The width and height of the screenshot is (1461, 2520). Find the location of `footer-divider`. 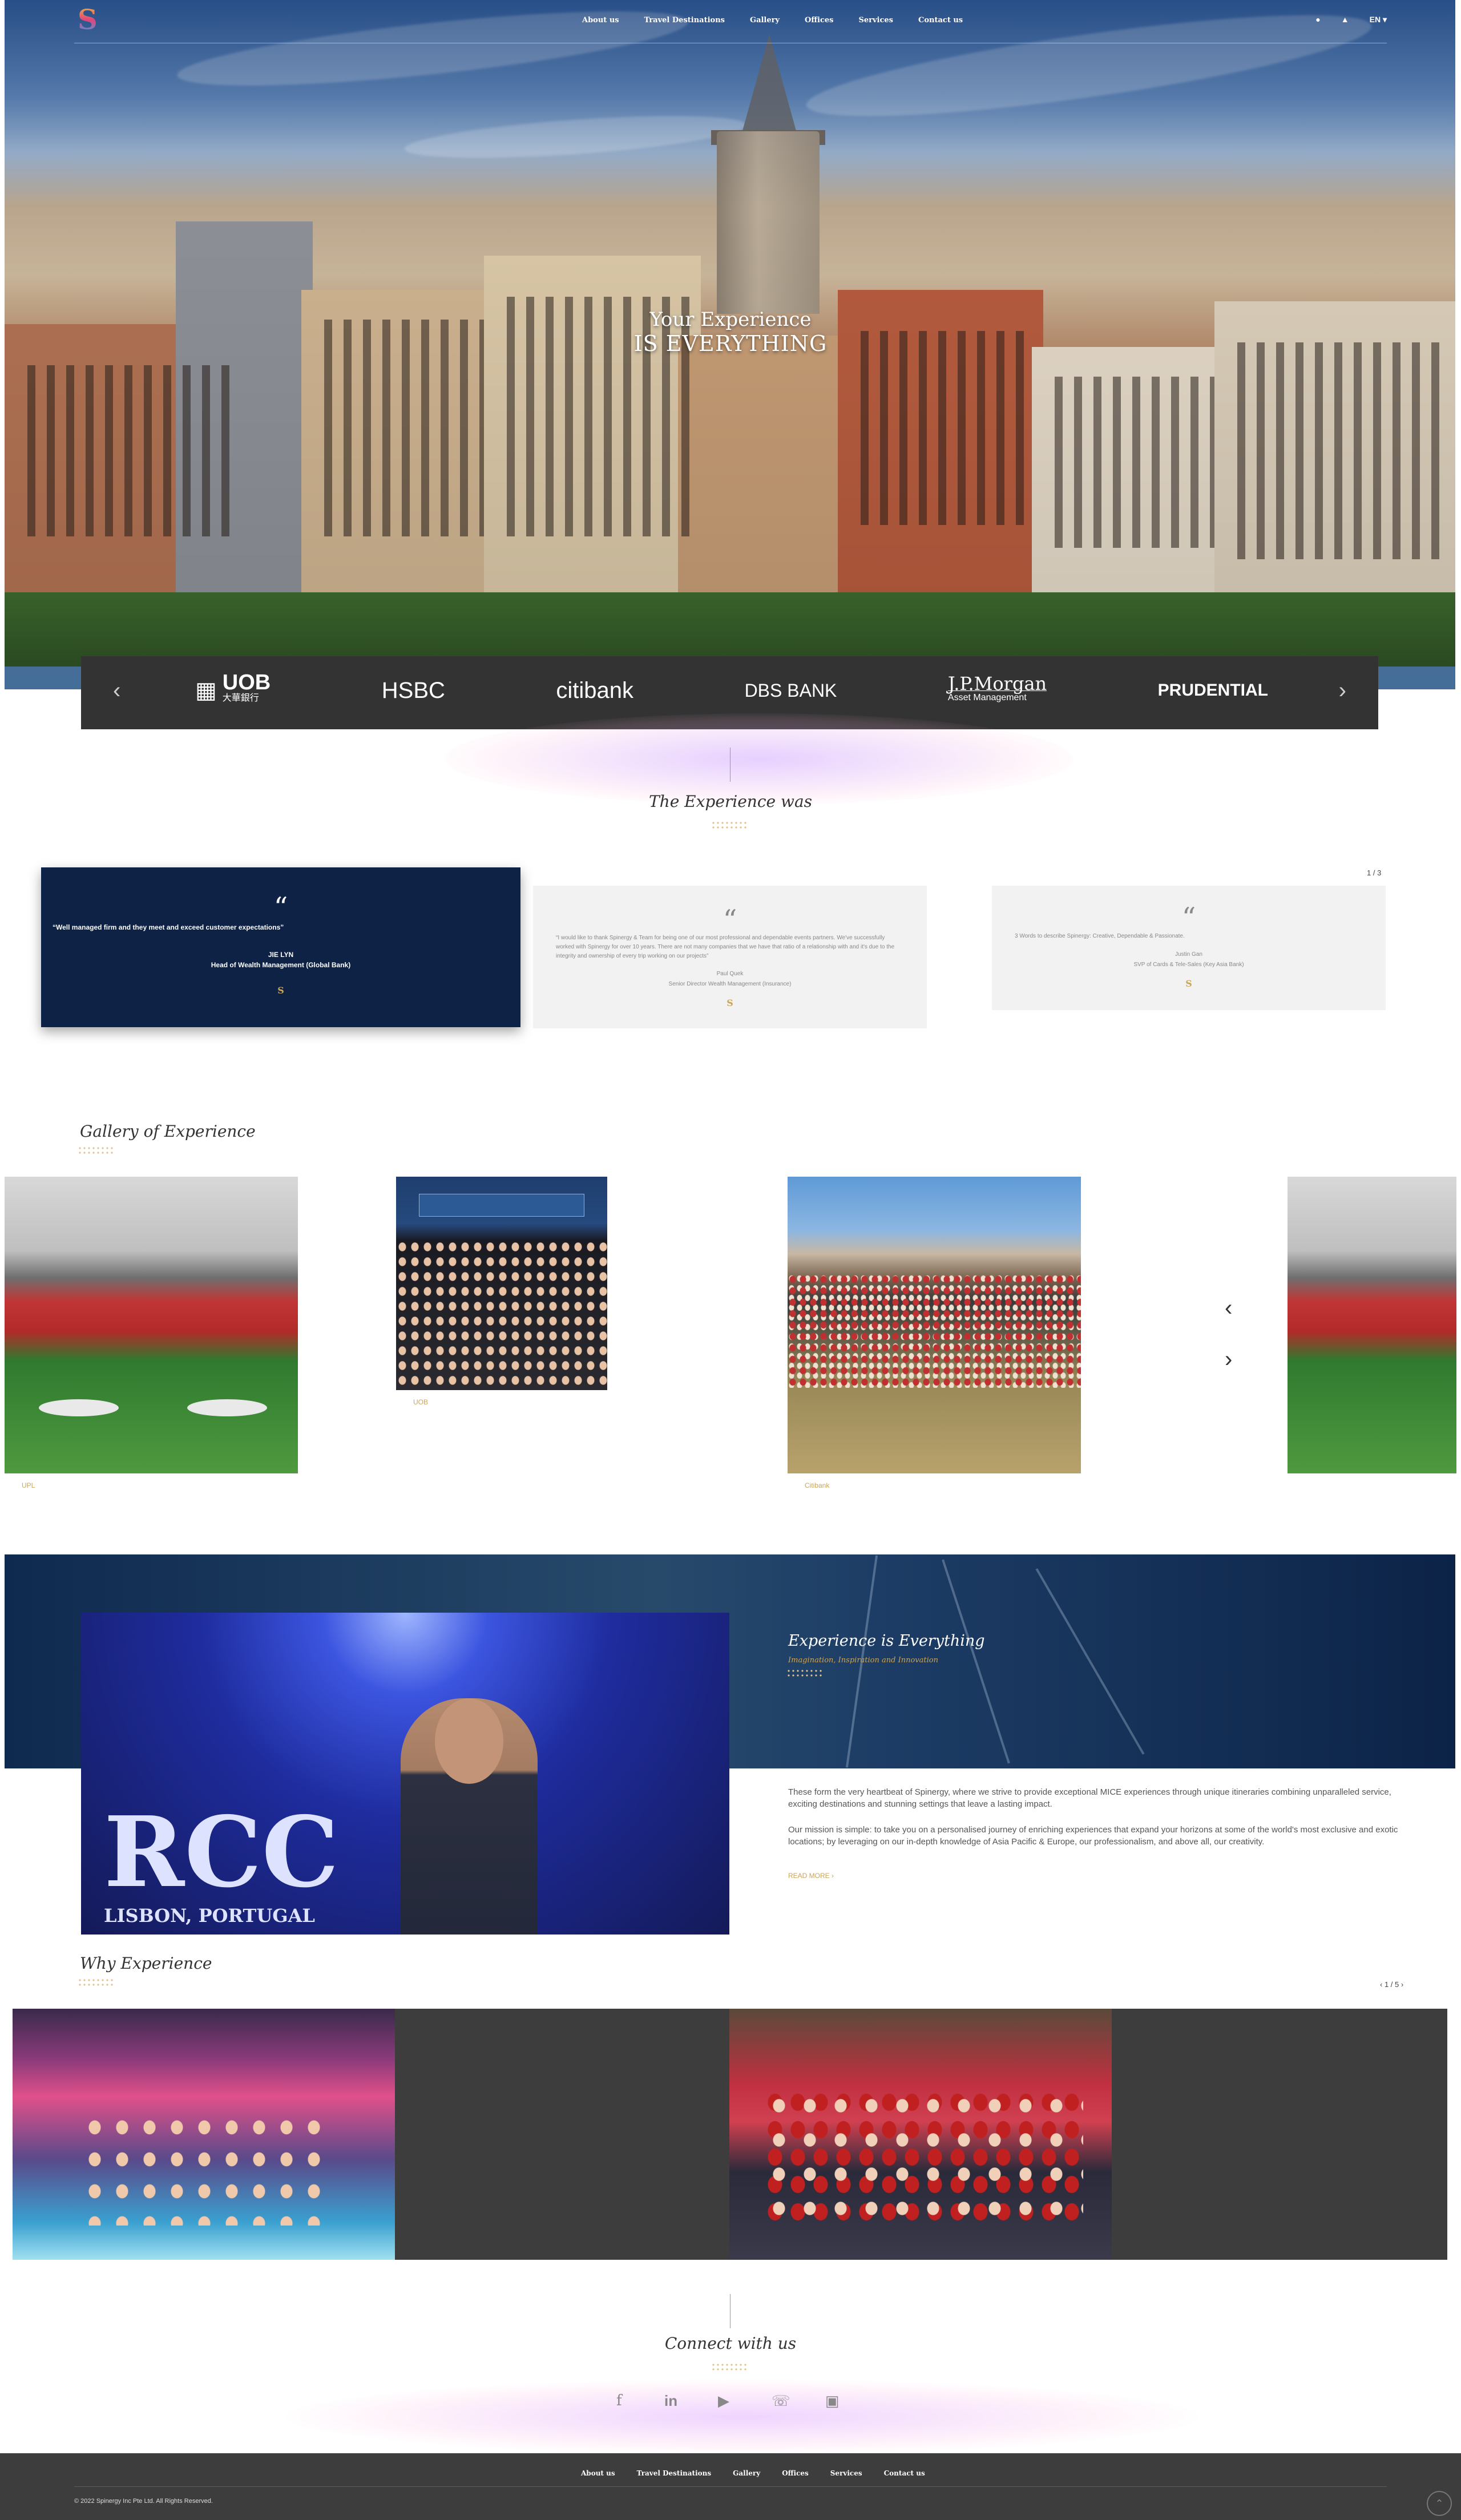

footer-divider is located at coordinates (730, 2486).